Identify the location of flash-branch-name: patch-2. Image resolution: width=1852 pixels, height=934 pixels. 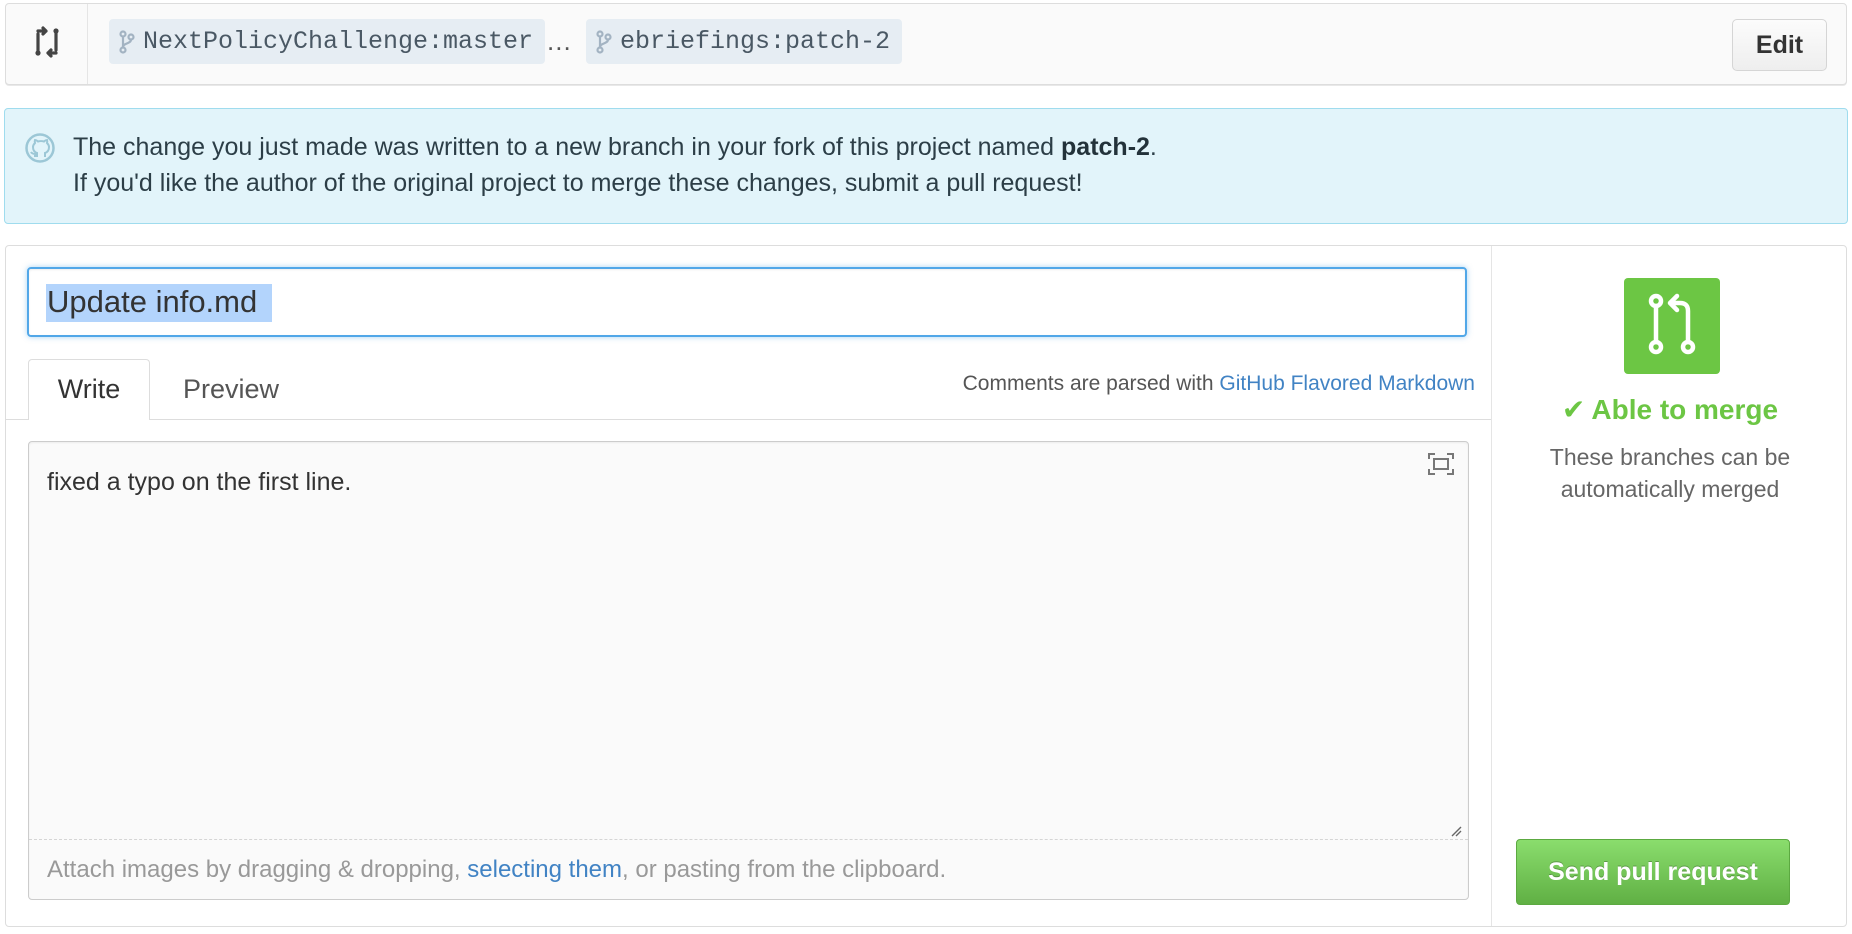
(1105, 147).